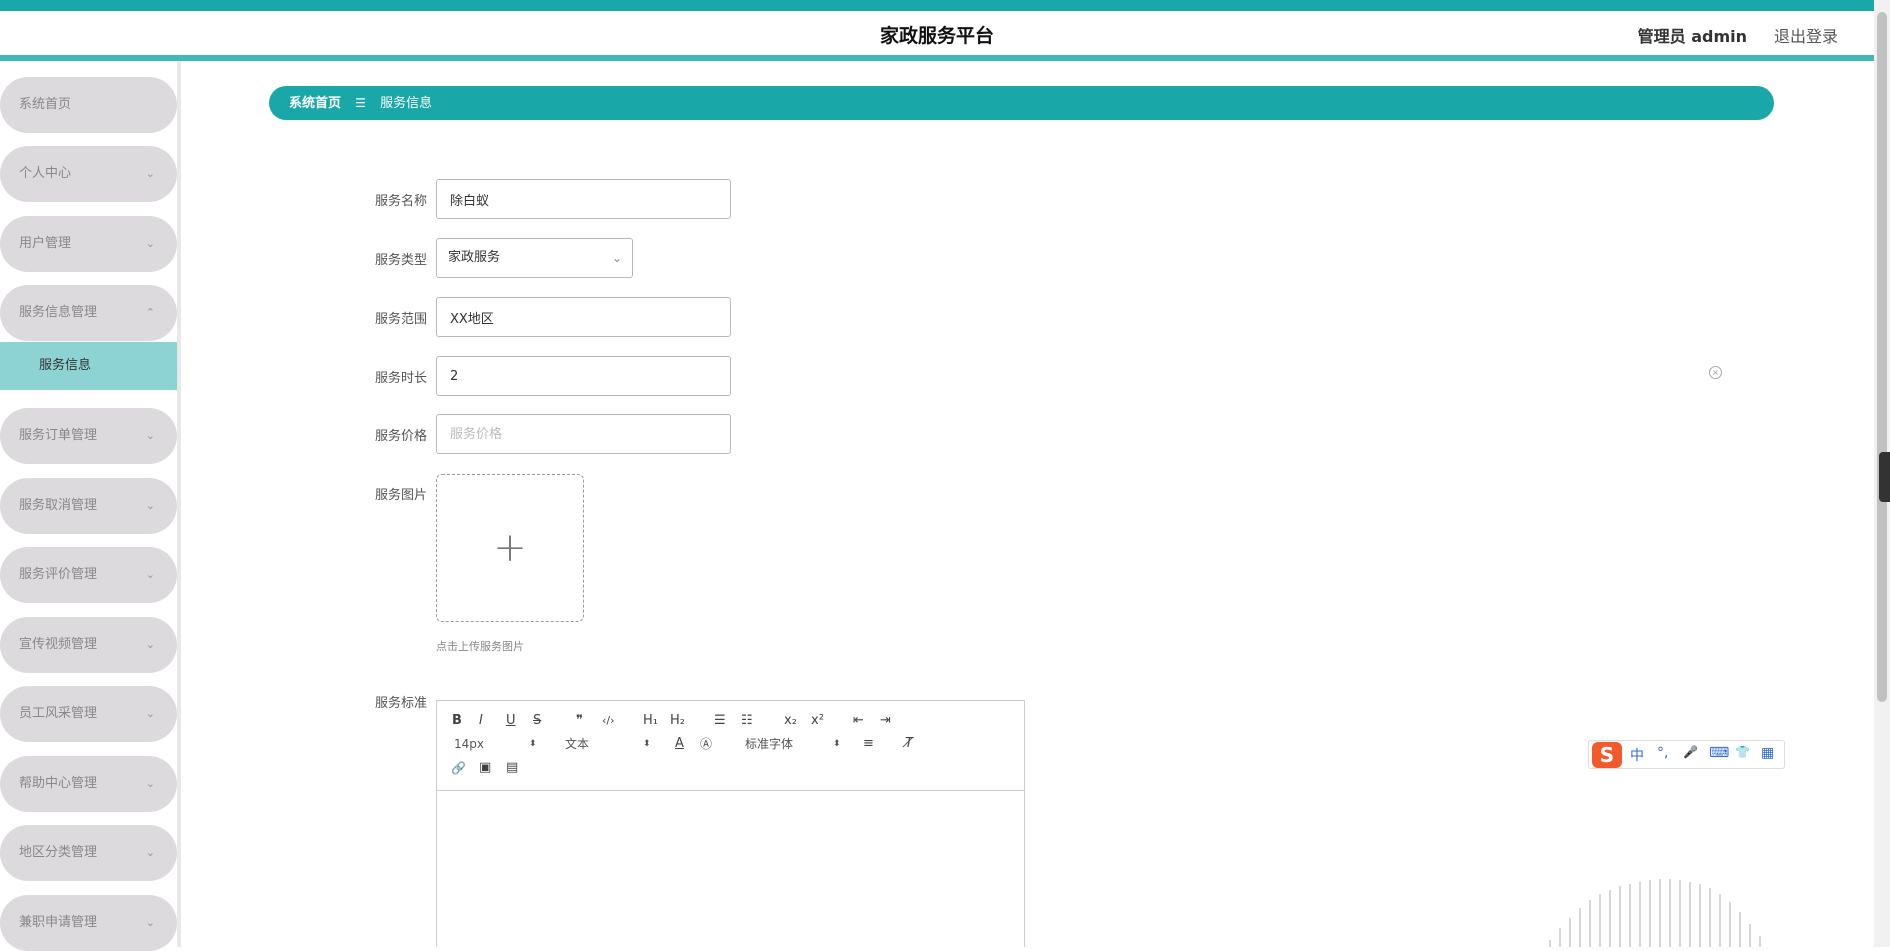  What do you see at coordinates (485, 768) in the screenshot?
I see `image-button: ▣` at bounding box center [485, 768].